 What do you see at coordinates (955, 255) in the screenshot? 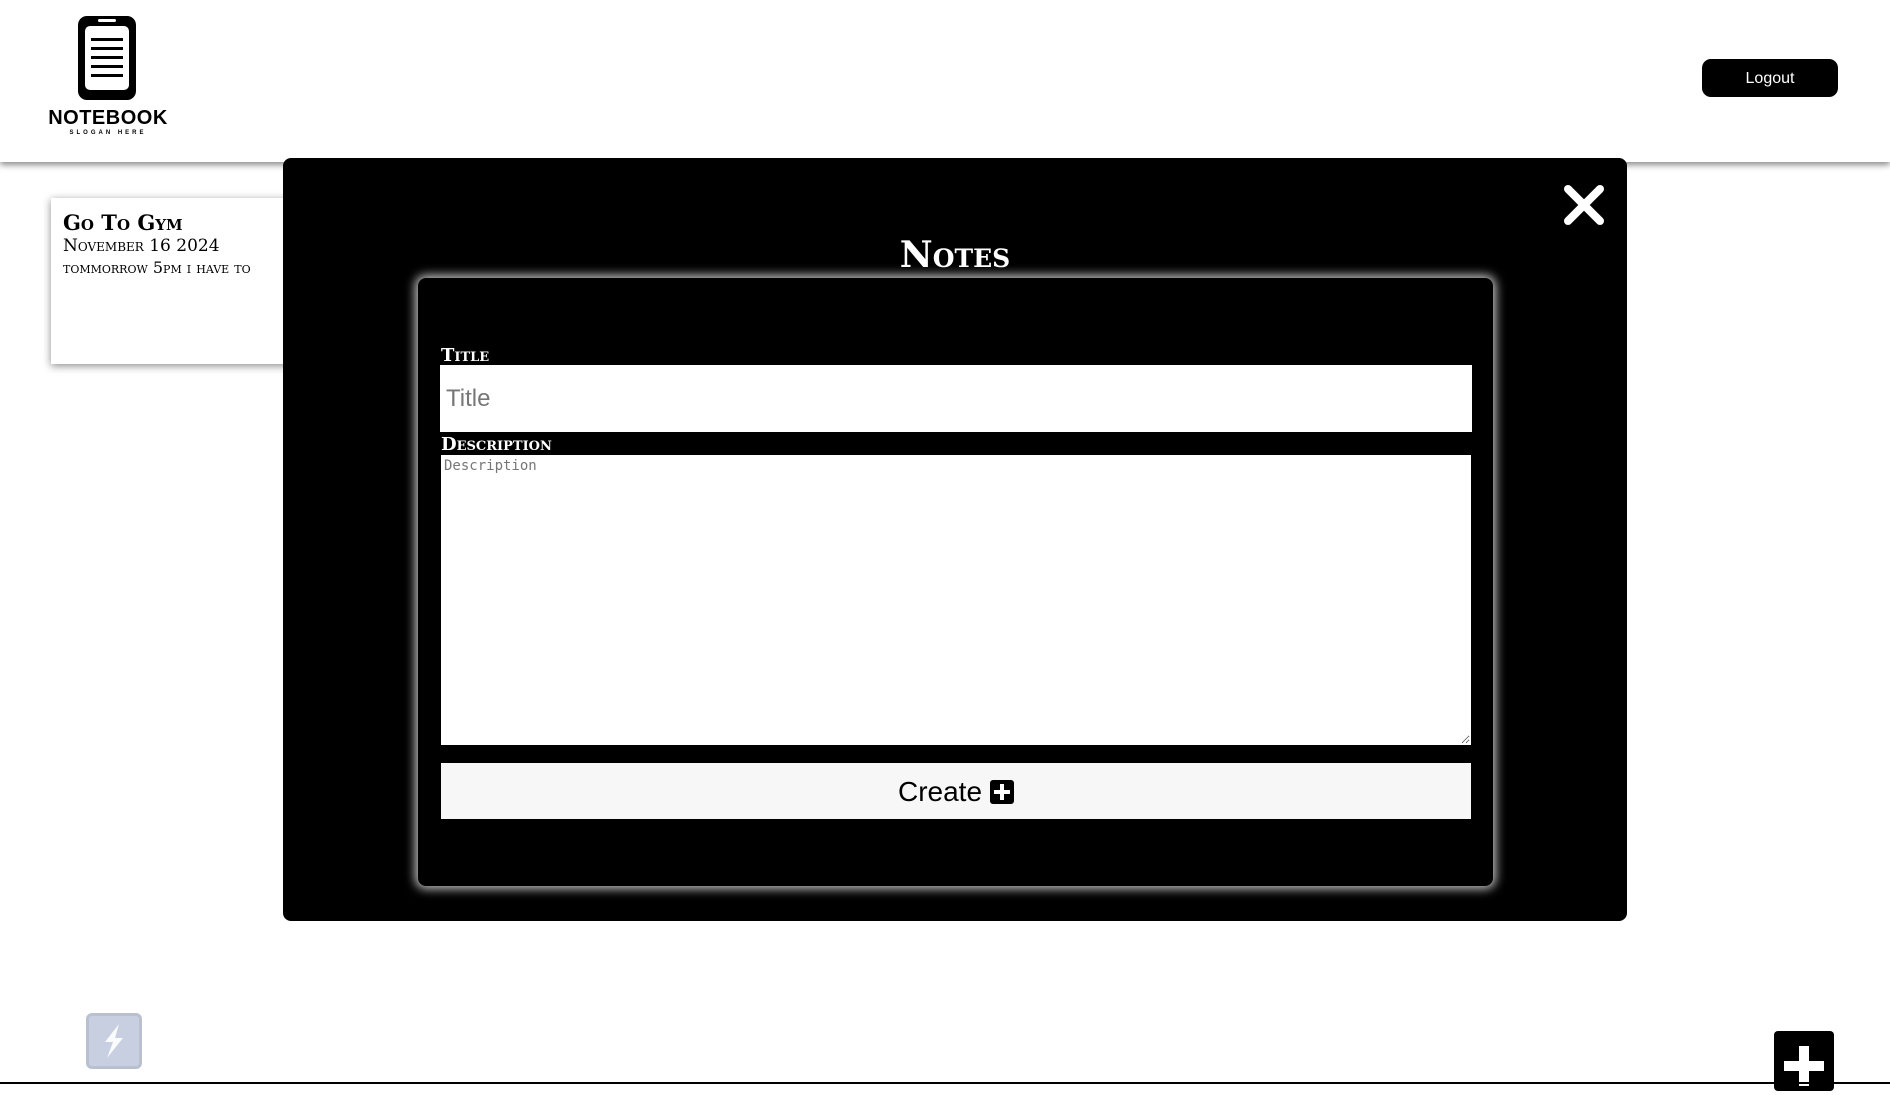
I see `modal-title: Notes` at bounding box center [955, 255].